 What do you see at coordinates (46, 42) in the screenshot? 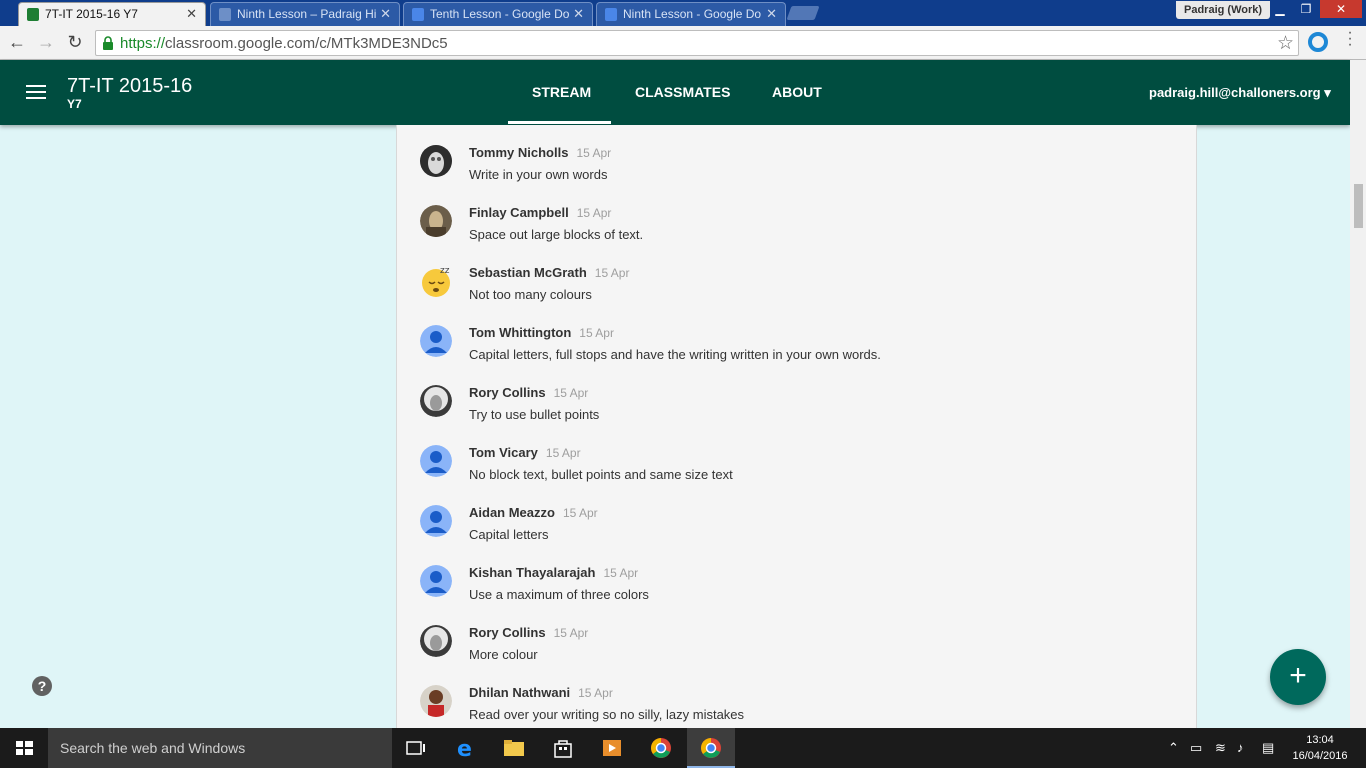
I see `forward-arrow-icon: →` at bounding box center [46, 42].